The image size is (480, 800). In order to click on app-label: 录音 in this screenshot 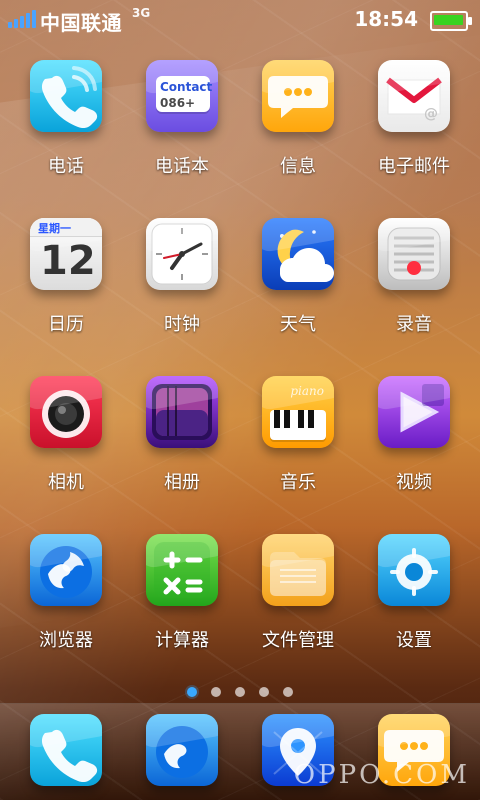, I will do `click(414, 324)`.